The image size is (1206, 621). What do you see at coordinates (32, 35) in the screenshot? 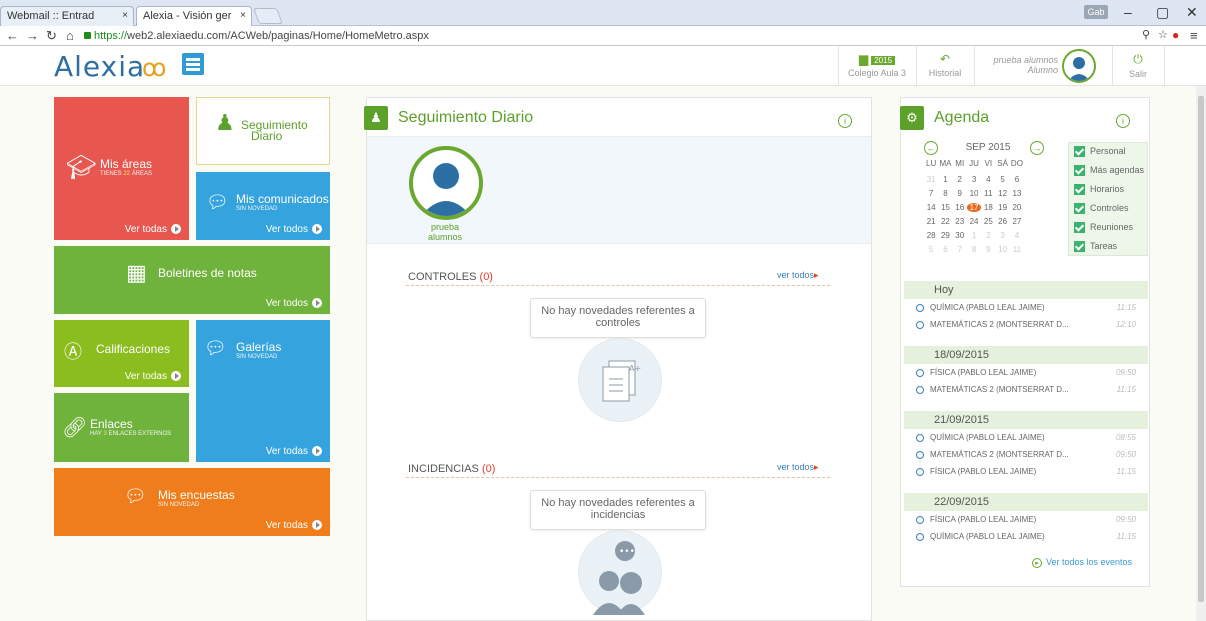
I see `forward-icon: →` at bounding box center [32, 35].